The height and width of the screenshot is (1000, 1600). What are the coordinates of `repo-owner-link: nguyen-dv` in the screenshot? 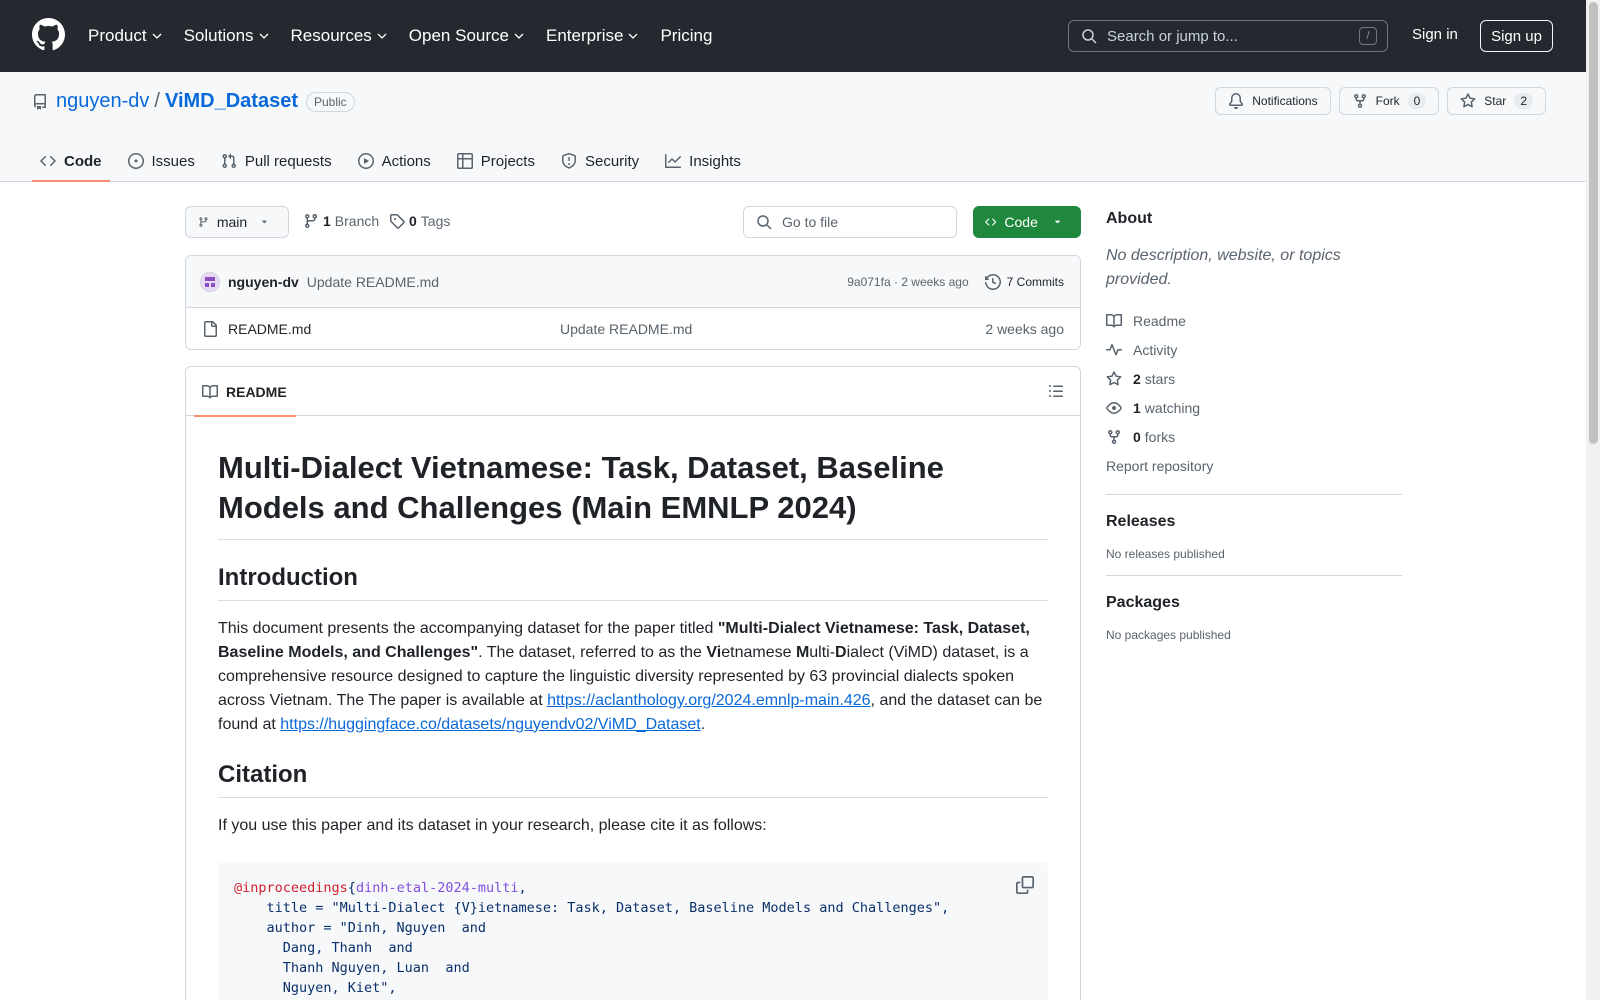 It's located at (102, 101).